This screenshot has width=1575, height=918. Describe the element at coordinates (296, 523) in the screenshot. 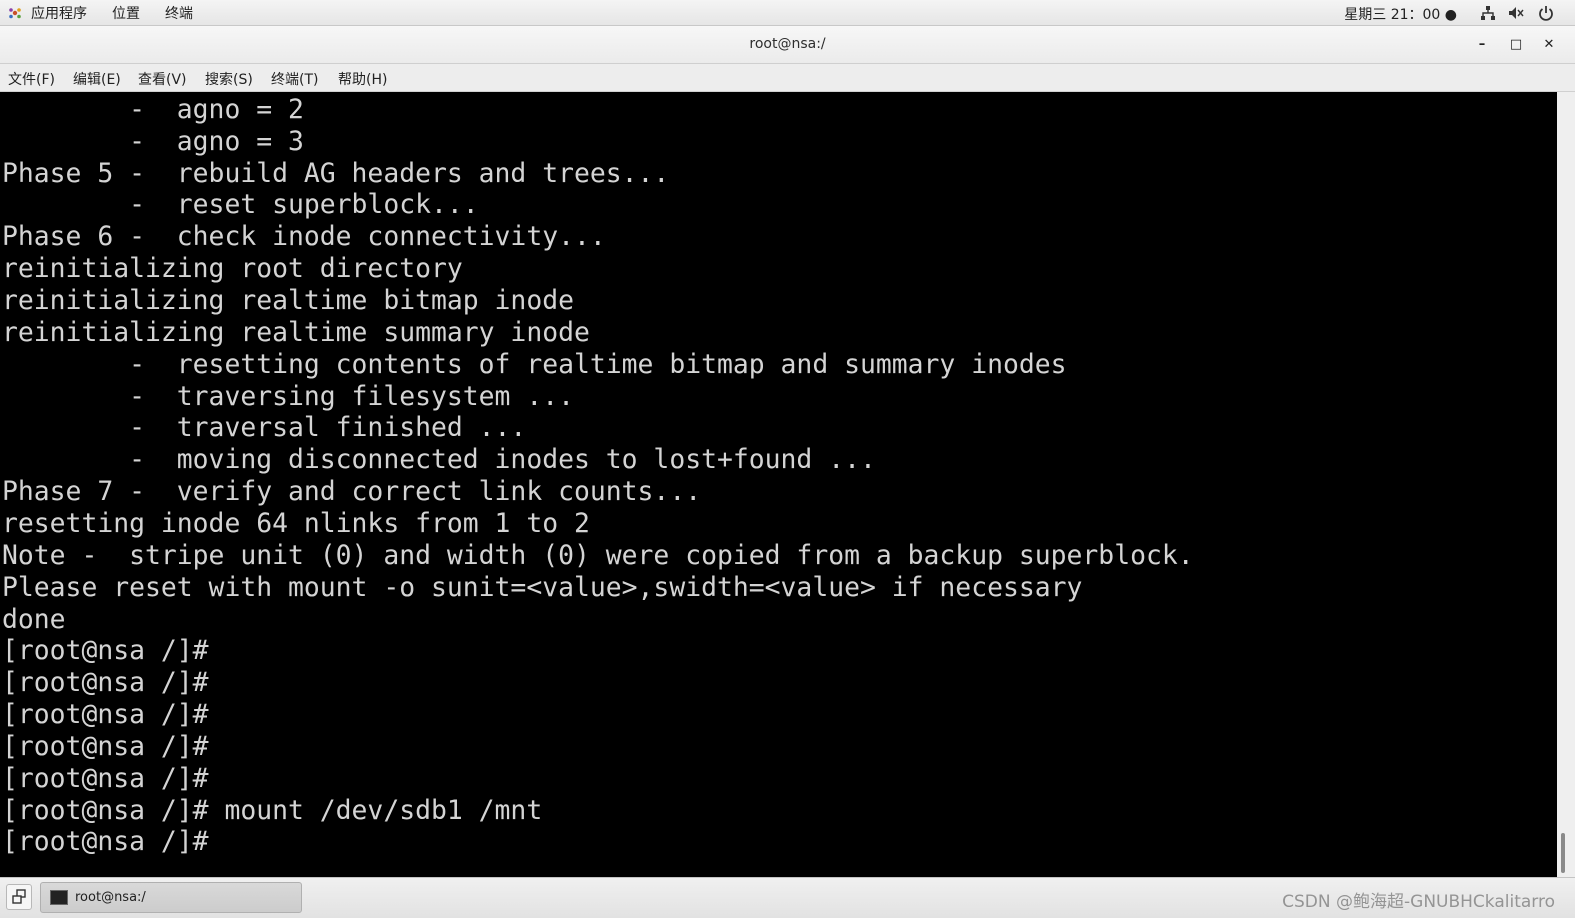

I see `terminal-line: resetting inode 64 nlinks from 1 to 2` at that location.